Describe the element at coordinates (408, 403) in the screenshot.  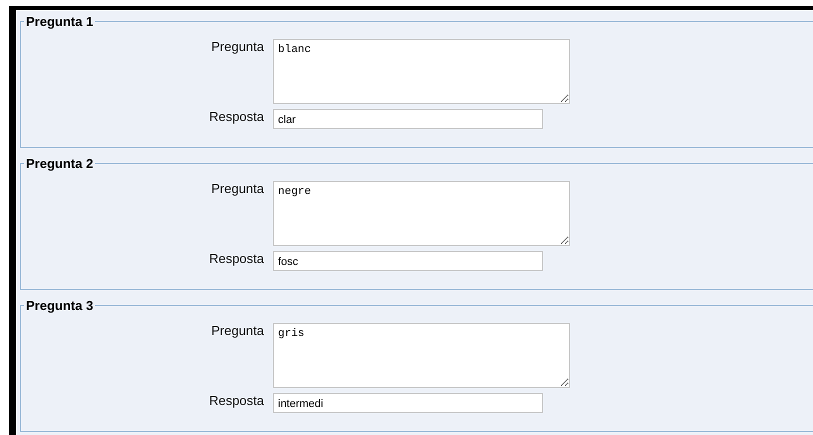
I see `answer-field: intermedi` at that location.